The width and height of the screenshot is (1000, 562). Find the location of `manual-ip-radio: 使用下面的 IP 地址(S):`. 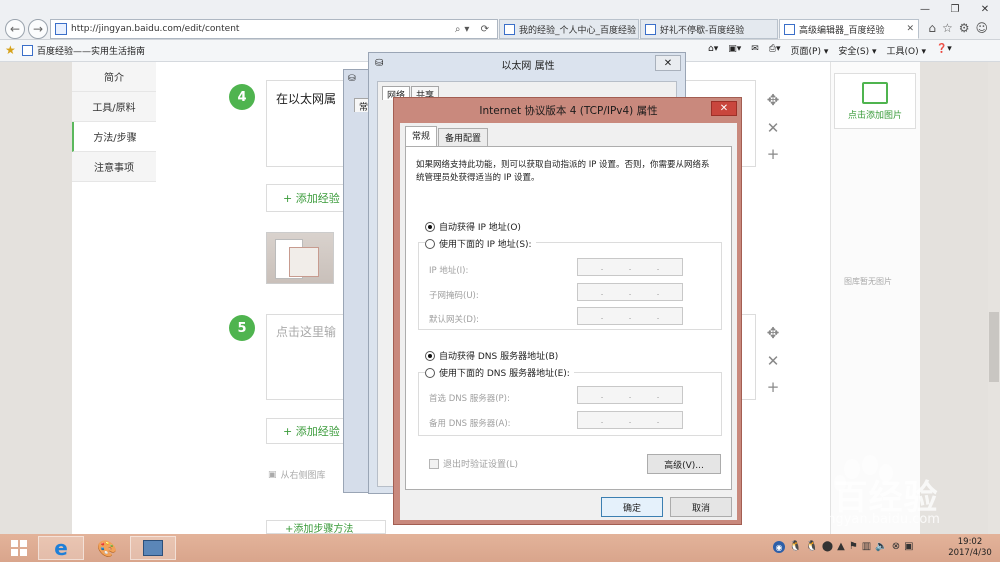

manual-ip-radio: 使用下面的 IP 地址(S): is located at coordinates (480, 243).